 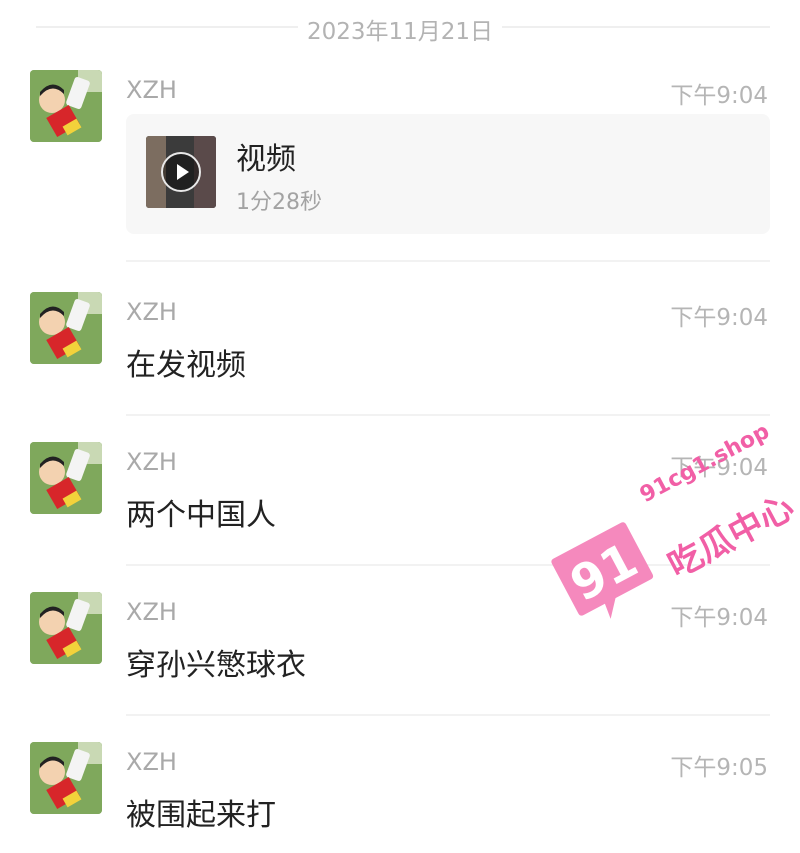 I want to click on message-text: 被围起来打, so click(x=201, y=815).